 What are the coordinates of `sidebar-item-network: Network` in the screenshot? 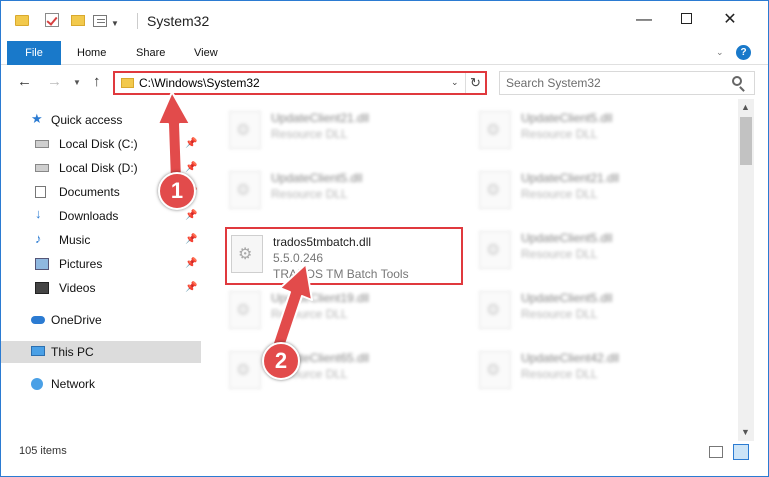 It's located at (101, 384).